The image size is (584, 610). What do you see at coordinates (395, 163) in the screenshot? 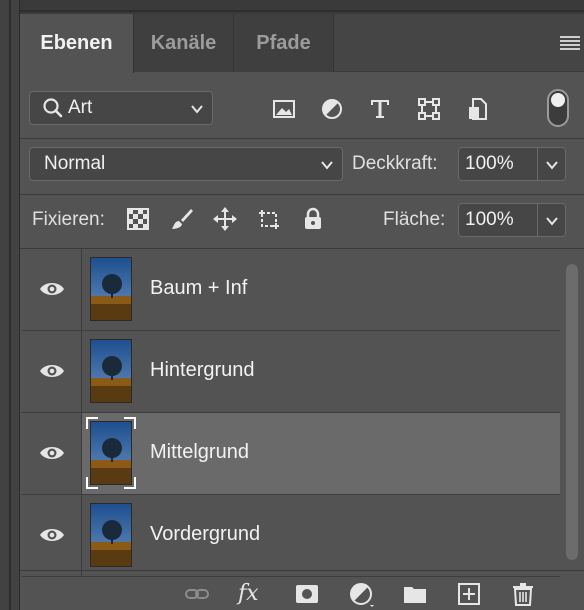
I see `opacity-label: Deckkraft:` at bounding box center [395, 163].